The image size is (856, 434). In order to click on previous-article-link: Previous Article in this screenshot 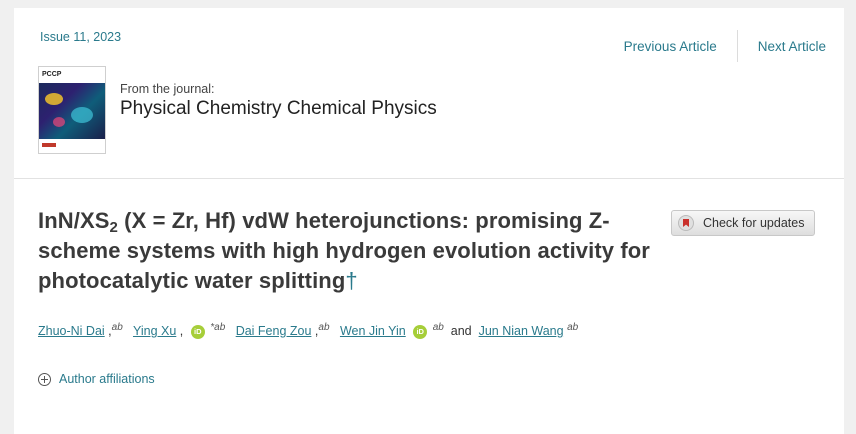, I will do `click(670, 46)`.